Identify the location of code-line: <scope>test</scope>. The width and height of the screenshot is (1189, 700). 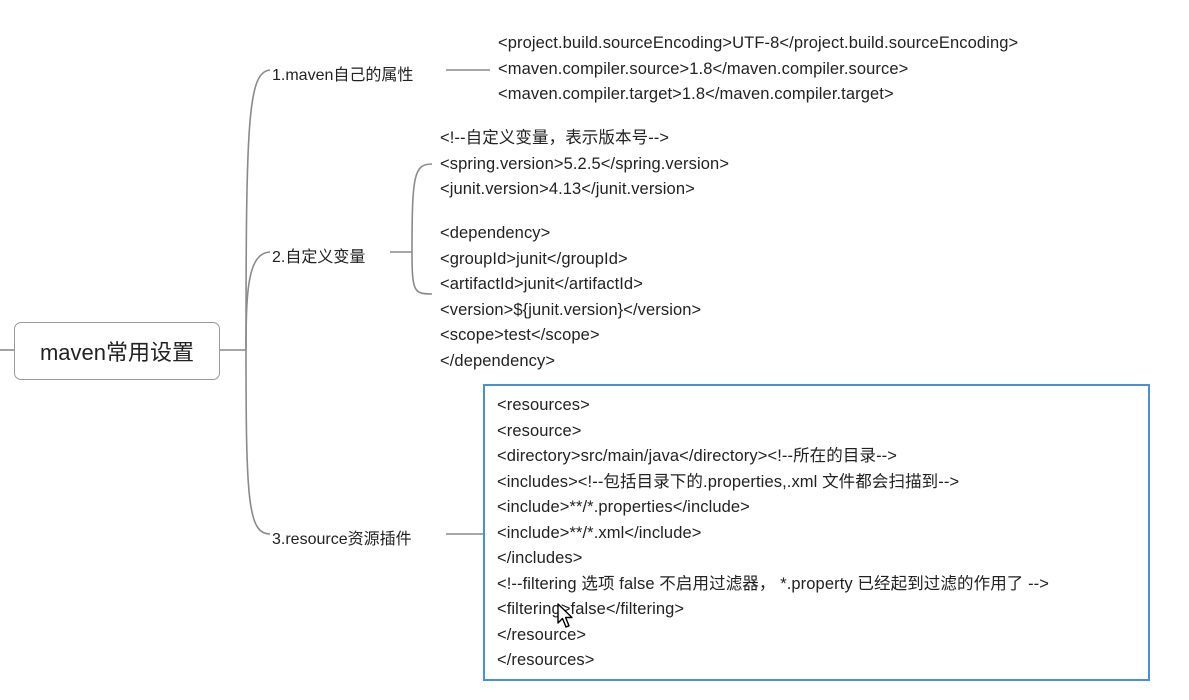
(520, 335).